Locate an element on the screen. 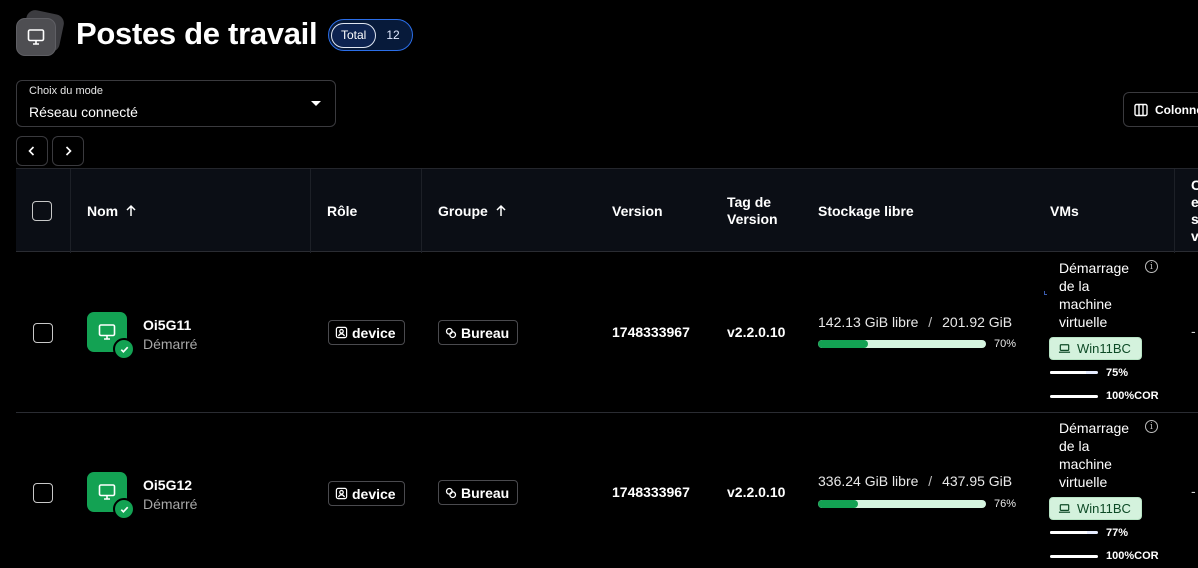 The height and width of the screenshot is (568, 1198). select-all-checkbox is located at coordinates (42, 211).